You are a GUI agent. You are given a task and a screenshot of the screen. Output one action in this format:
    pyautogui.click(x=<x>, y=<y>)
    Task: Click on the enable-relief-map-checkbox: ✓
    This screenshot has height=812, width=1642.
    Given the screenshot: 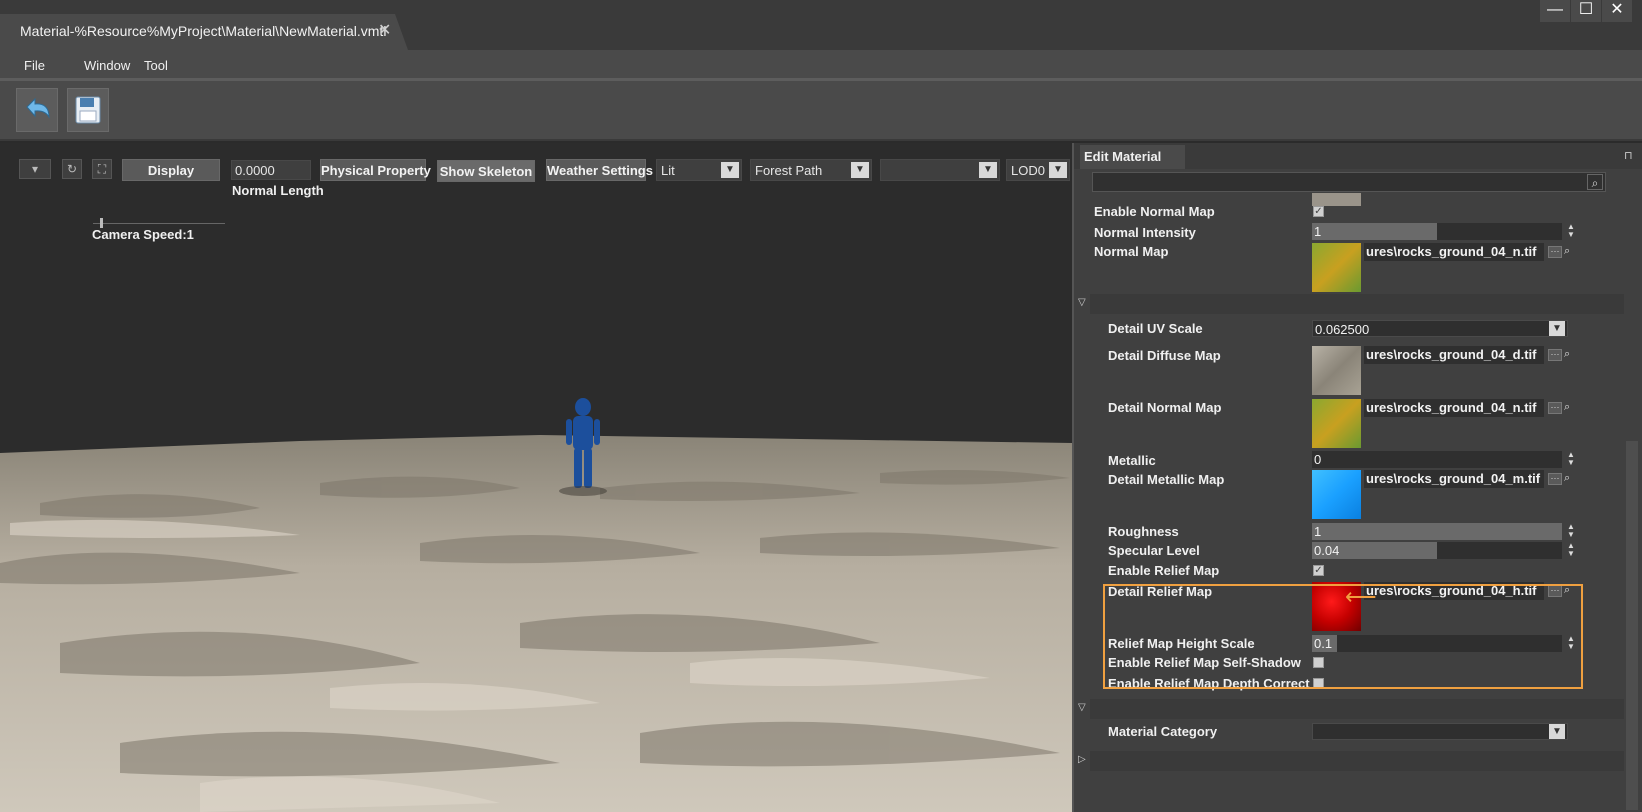 What is the action you would take?
    pyautogui.click(x=1318, y=570)
    